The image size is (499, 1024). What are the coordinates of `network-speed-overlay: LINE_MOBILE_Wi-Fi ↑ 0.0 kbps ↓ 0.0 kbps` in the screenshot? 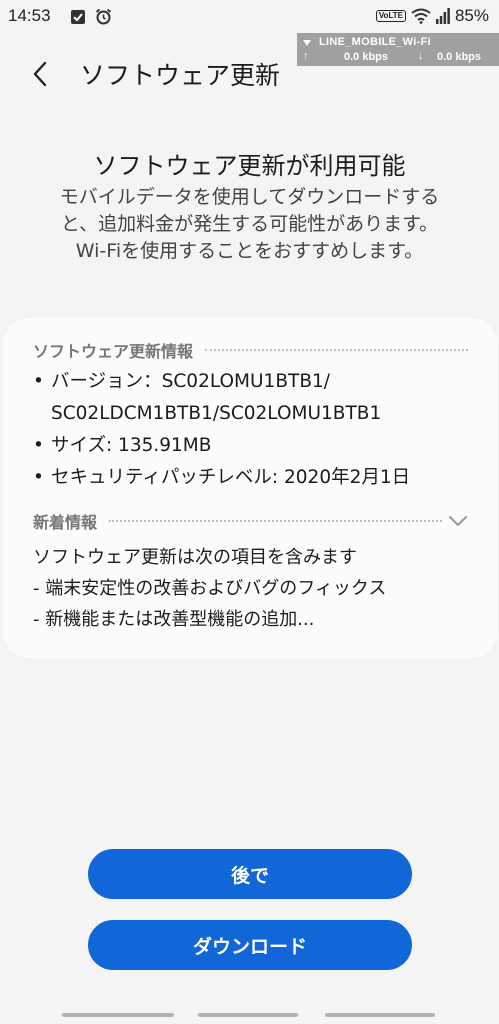 It's located at (398, 49).